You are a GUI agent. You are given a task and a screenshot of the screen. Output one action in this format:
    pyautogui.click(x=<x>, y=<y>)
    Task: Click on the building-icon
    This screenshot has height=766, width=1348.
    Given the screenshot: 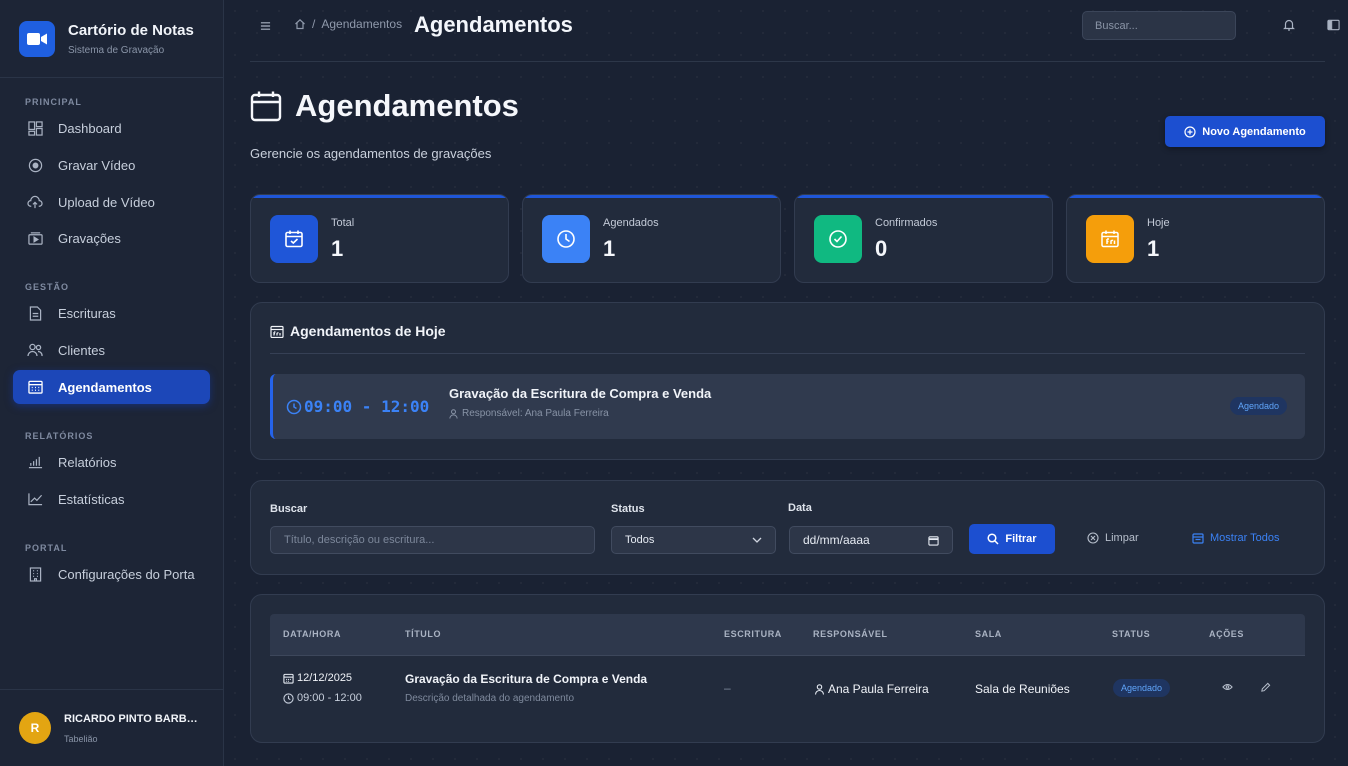 What is the action you would take?
    pyautogui.click(x=35, y=574)
    